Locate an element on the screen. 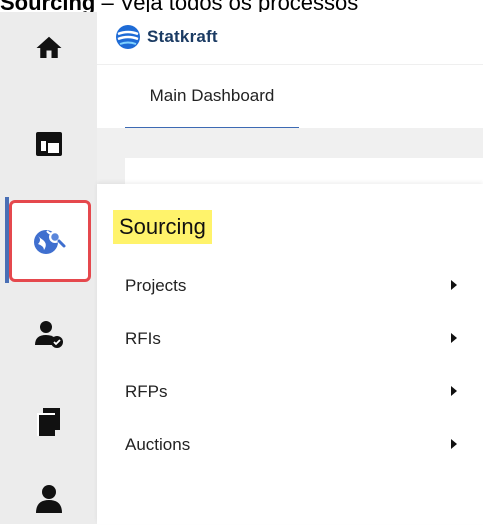  menu-item-projects: Projects is located at coordinates (288, 286).